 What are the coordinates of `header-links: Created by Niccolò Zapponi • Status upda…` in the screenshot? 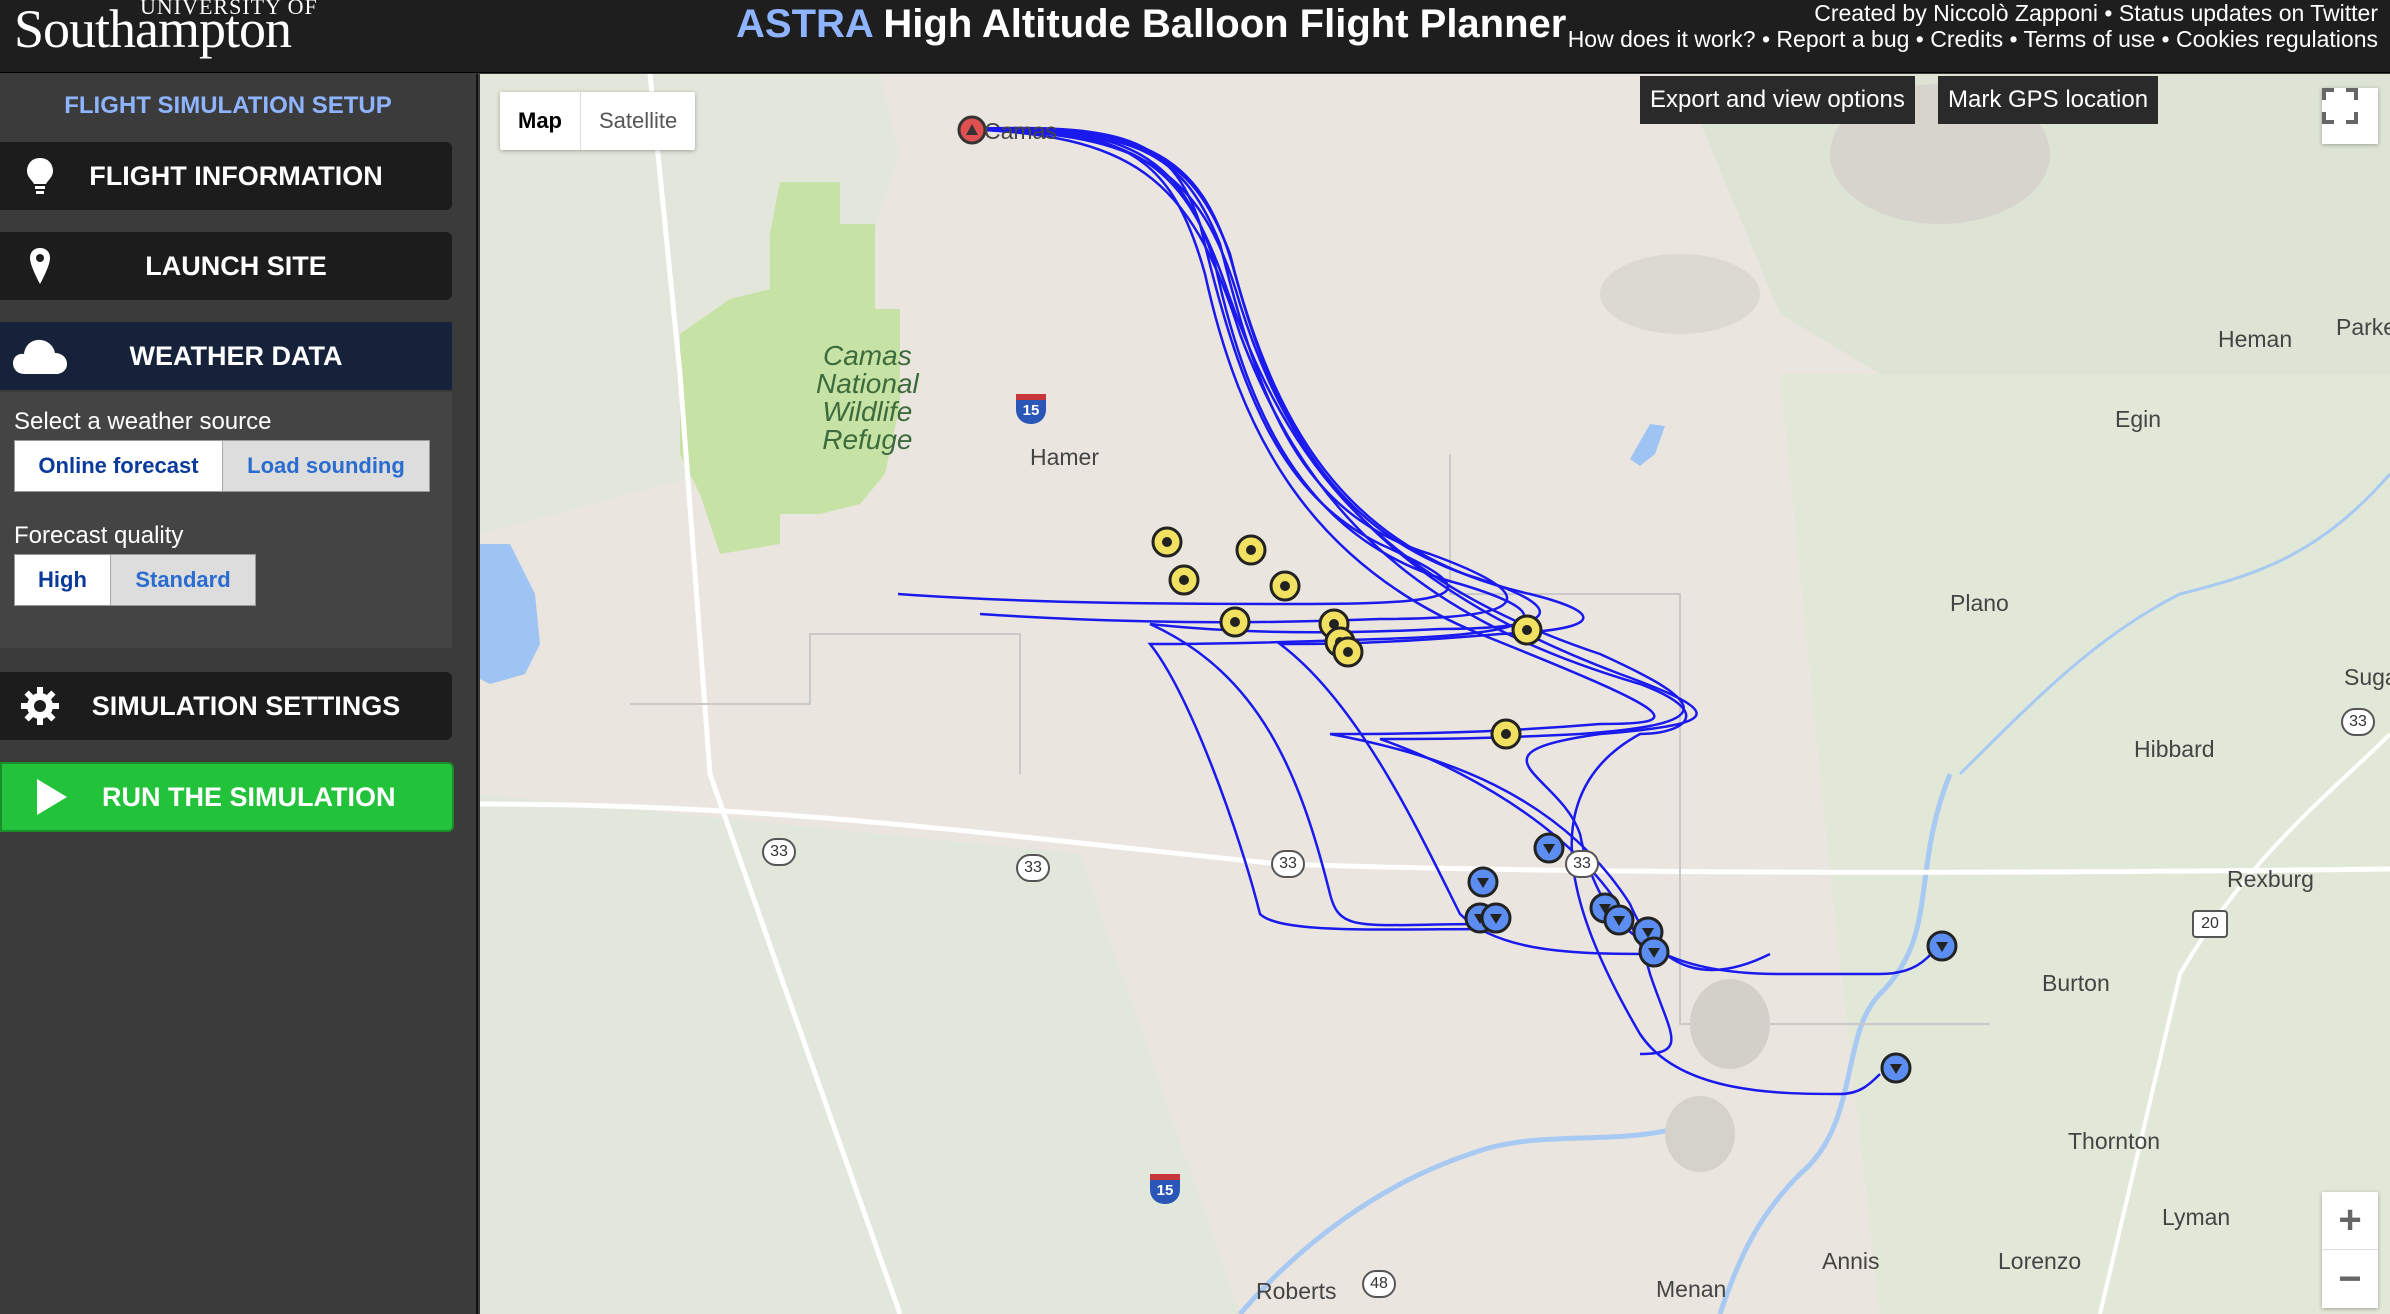 It's located at (1973, 26).